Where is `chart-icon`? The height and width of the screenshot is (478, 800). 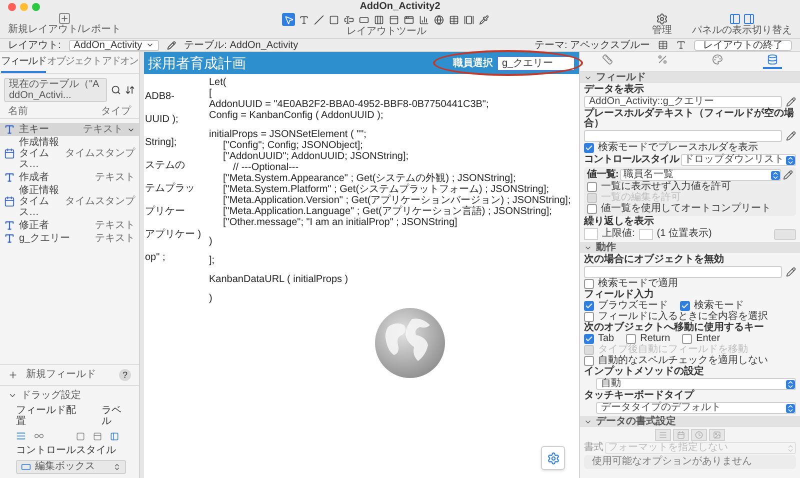 chart-icon is located at coordinates (423, 19).